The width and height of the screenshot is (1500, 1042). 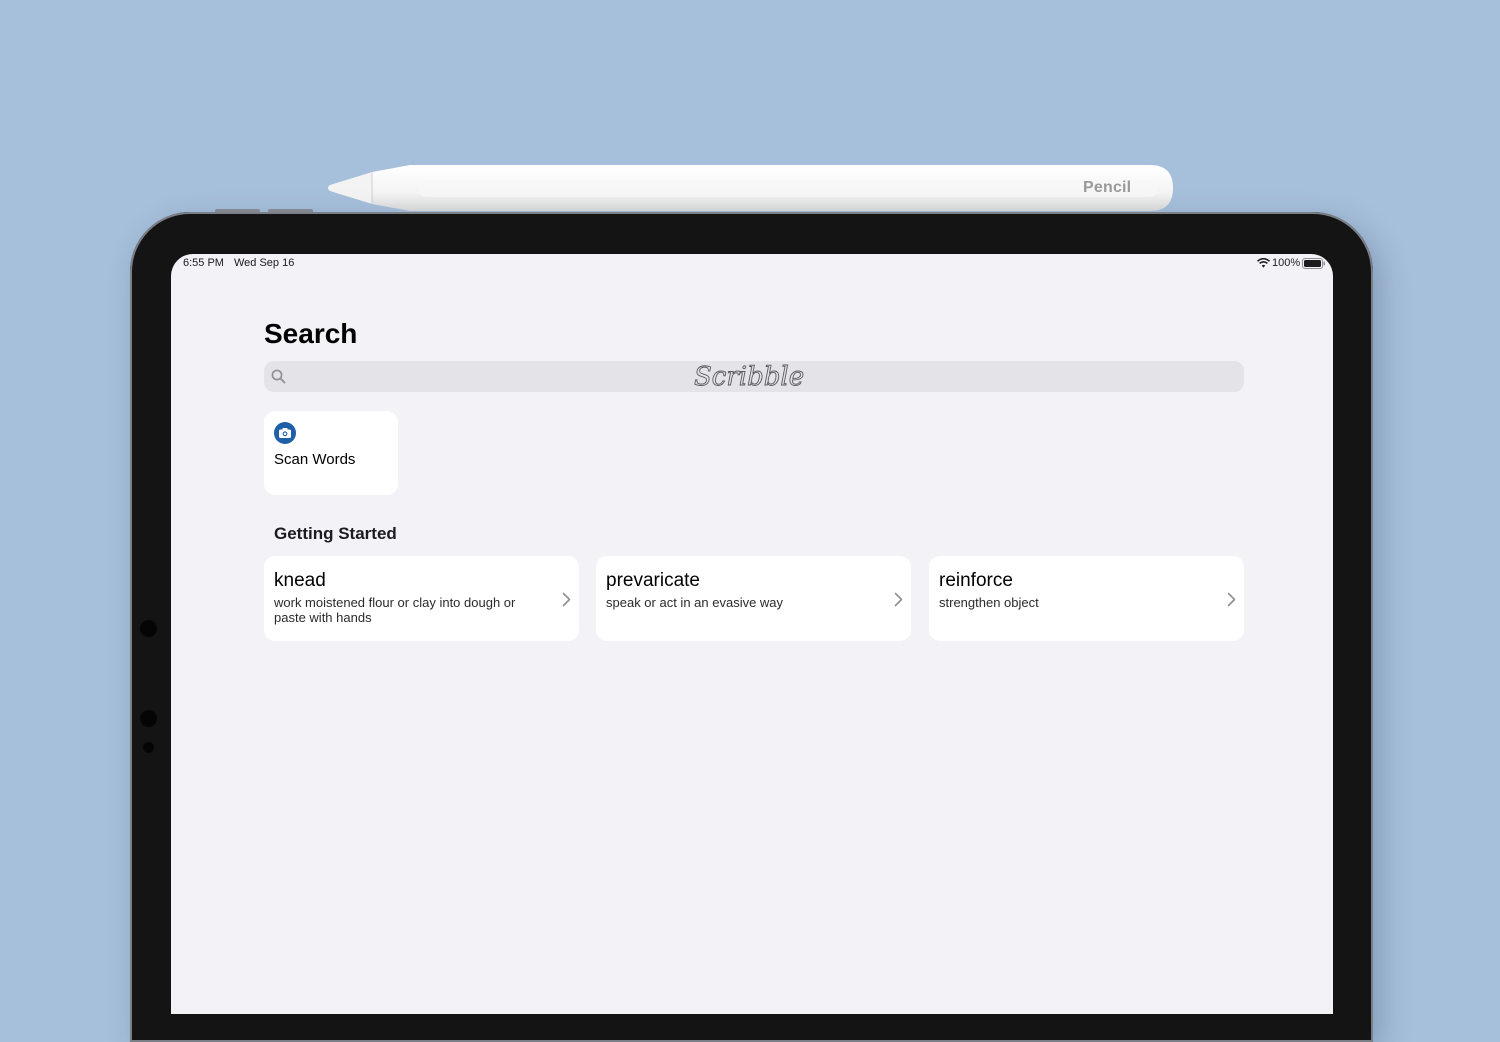 What do you see at coordinates (148, 747) in the screenshot?
I see `sensor` at bounding box center [148, 747].